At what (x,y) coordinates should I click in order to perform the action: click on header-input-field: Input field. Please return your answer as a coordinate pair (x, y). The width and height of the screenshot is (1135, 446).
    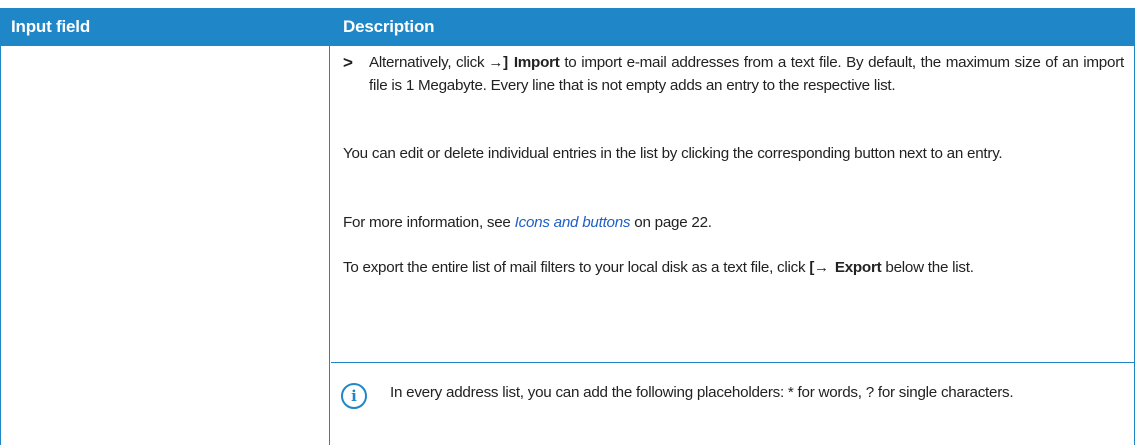
    Looking at the image, I should click on (51, 26).